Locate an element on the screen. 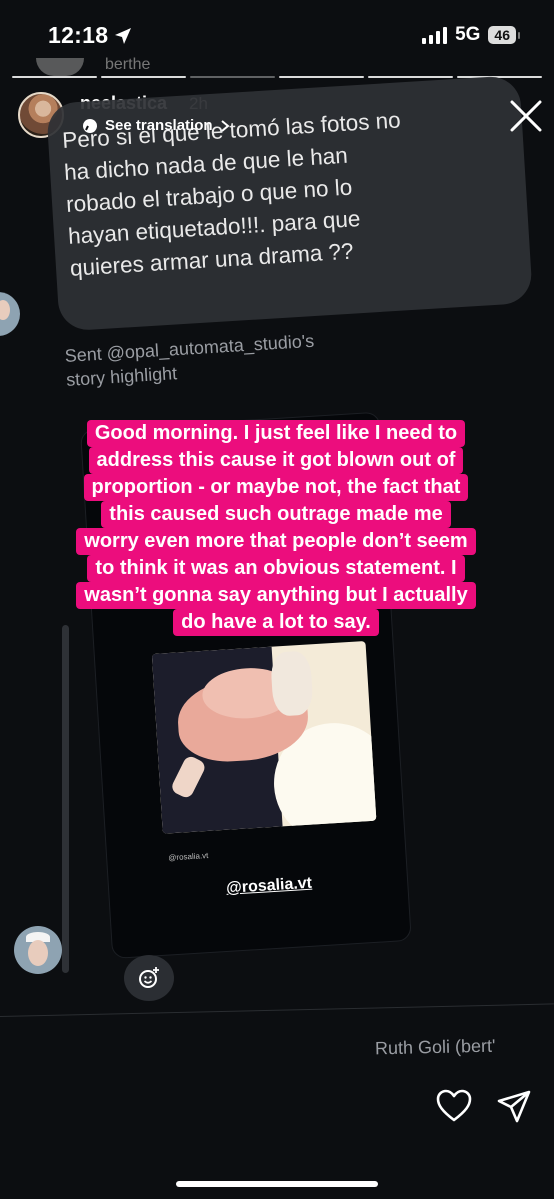 The width and height of the screenshot is (554, 1199). battery-icon: 46 is located at coordinates (504, 35).